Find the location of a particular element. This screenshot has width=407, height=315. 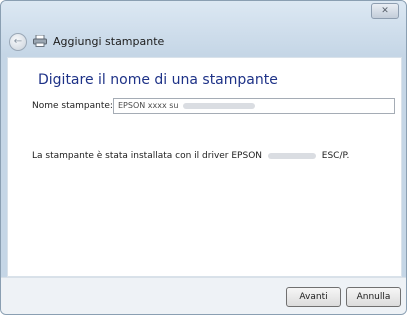

printer-name-input: EPSON xxxx su is located at coordinates (254, 106).